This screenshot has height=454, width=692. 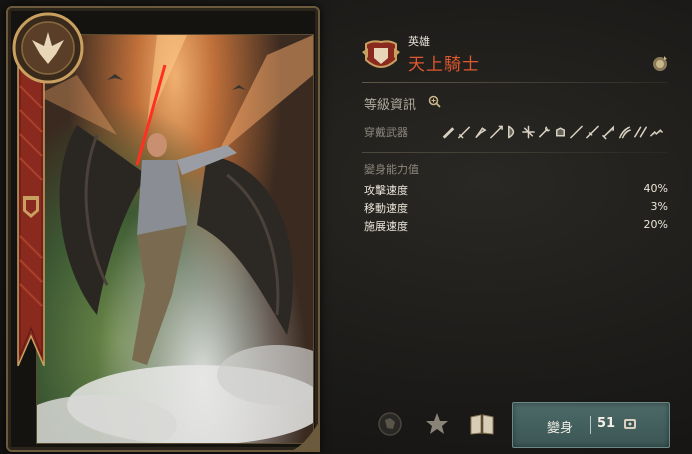 I want to click on wand-icon, so click(x=576, y=132).